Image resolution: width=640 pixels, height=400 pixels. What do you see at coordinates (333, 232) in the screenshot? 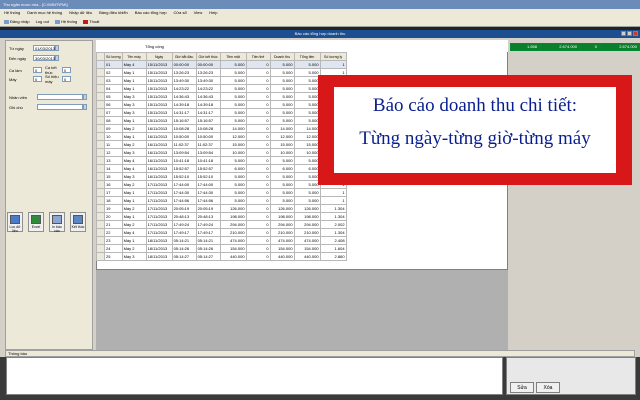
I see `table-cell: 1.304` at bounding box center [333, 232].